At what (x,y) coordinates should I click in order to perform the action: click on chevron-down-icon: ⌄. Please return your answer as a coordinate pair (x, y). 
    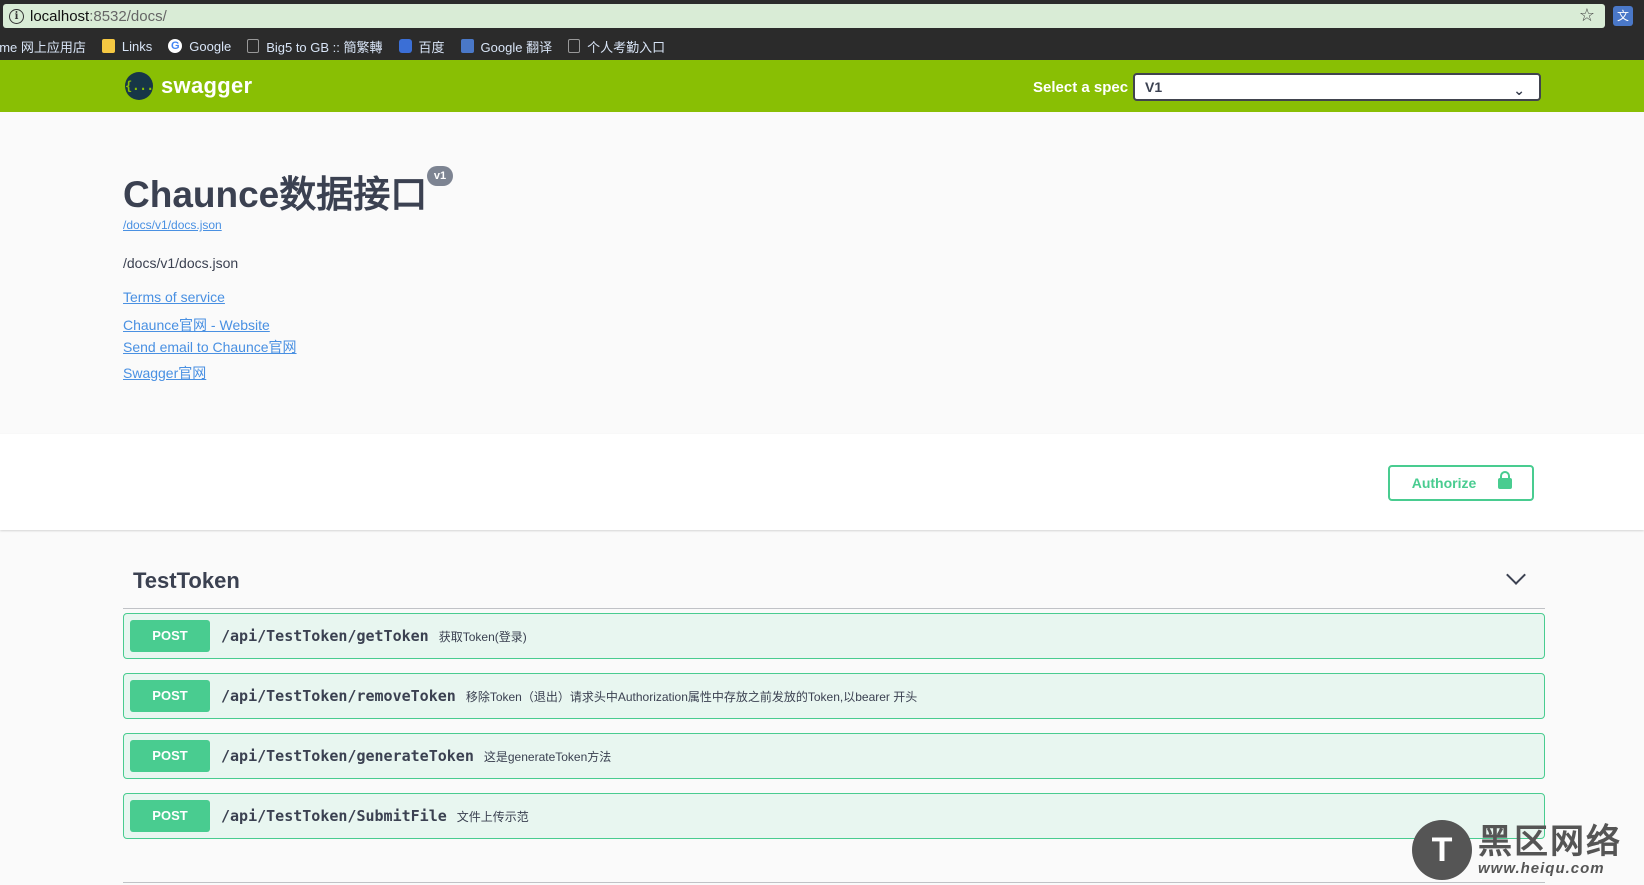
    Looking at the image, I should click on (1519, 90).